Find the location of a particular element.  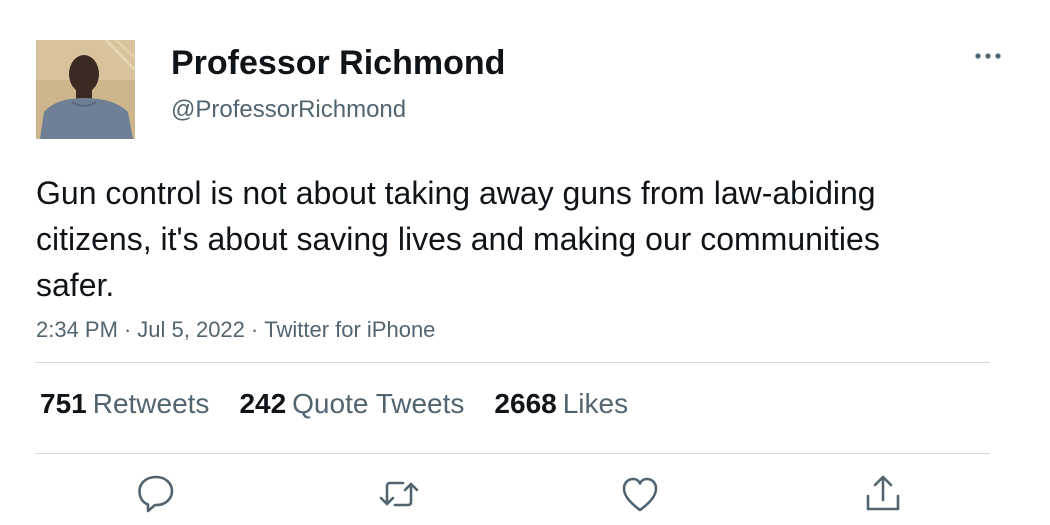

like-button is located at coordinates (640, 494).